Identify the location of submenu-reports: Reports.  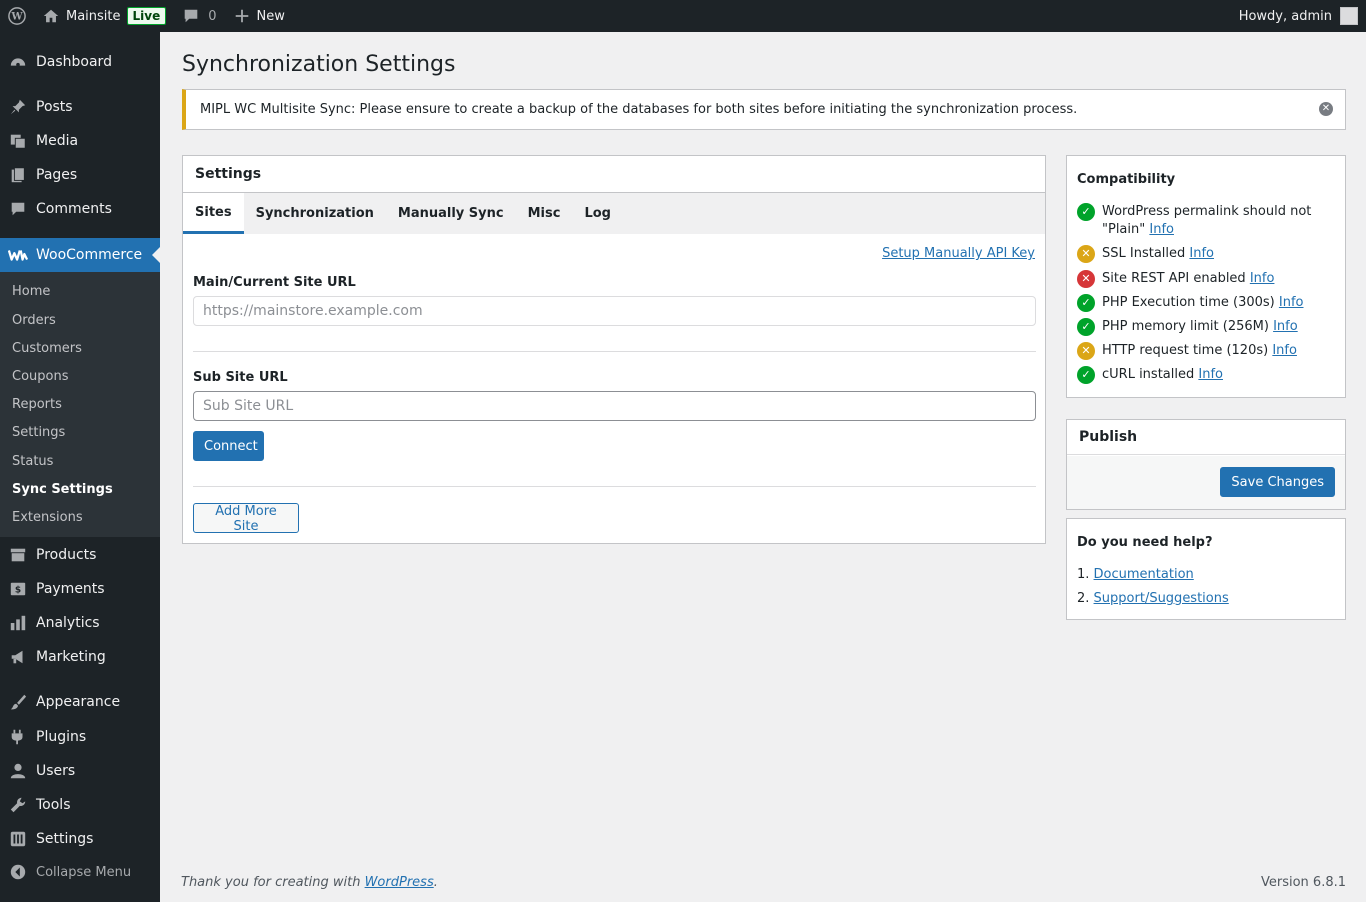
(37, 404).